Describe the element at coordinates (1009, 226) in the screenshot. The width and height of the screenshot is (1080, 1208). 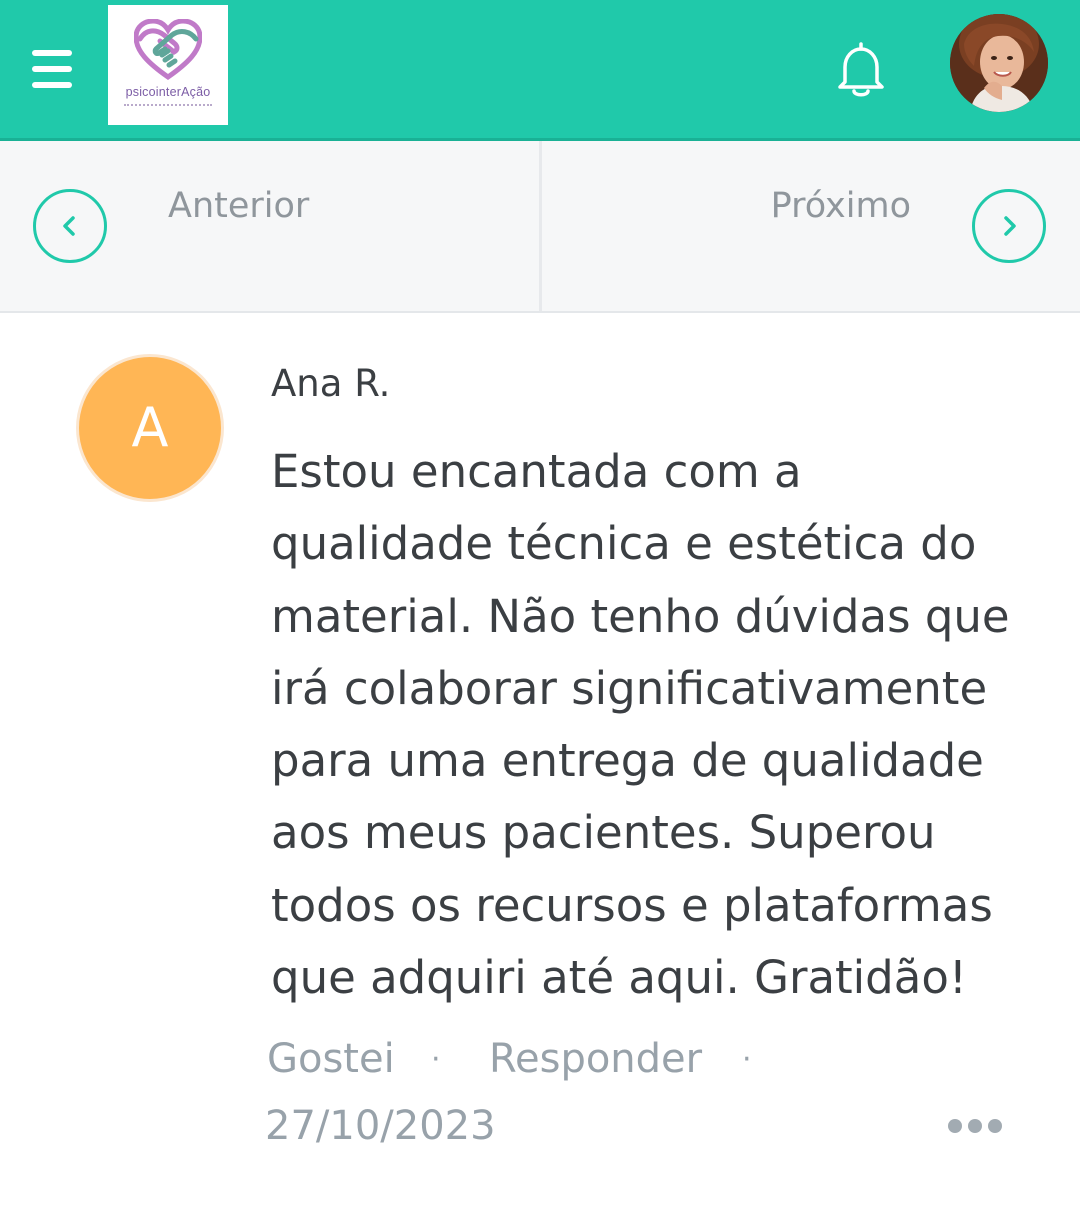
I see `chevron-right-icon` at that location.